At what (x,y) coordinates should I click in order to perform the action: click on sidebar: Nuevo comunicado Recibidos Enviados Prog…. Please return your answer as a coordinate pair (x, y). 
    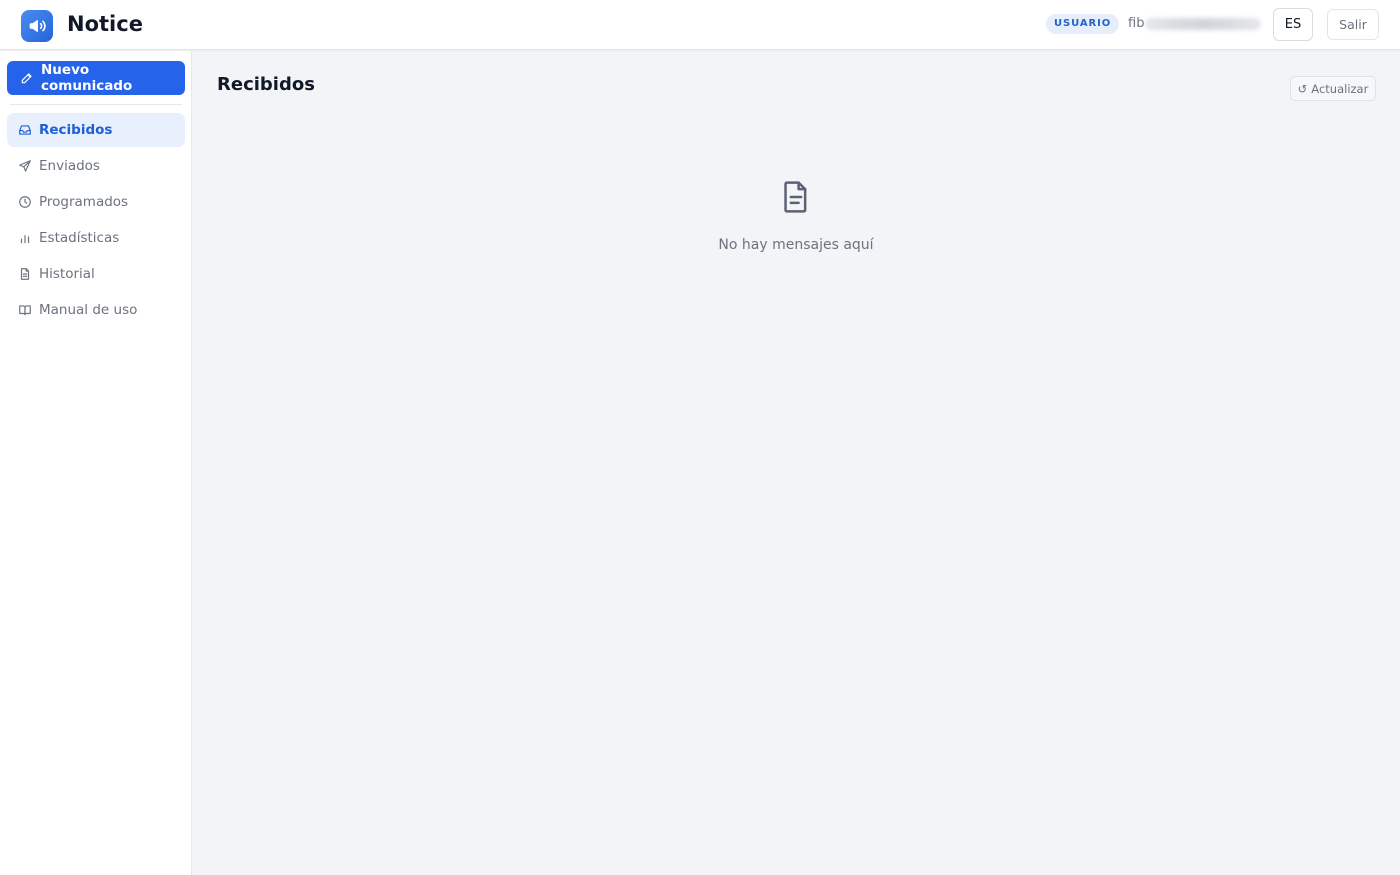
    Looking at the image, I should click on (96, 463).